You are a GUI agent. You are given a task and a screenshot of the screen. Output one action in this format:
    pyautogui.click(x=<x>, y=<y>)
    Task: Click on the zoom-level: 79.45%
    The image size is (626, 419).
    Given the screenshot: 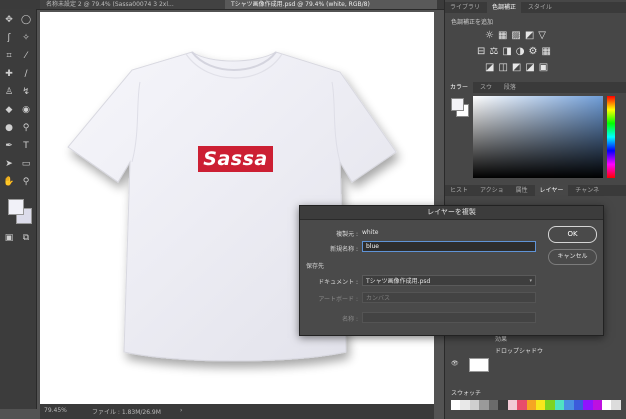 What is the action you would take?
    pyautogui.click(x=55, y=410)
    